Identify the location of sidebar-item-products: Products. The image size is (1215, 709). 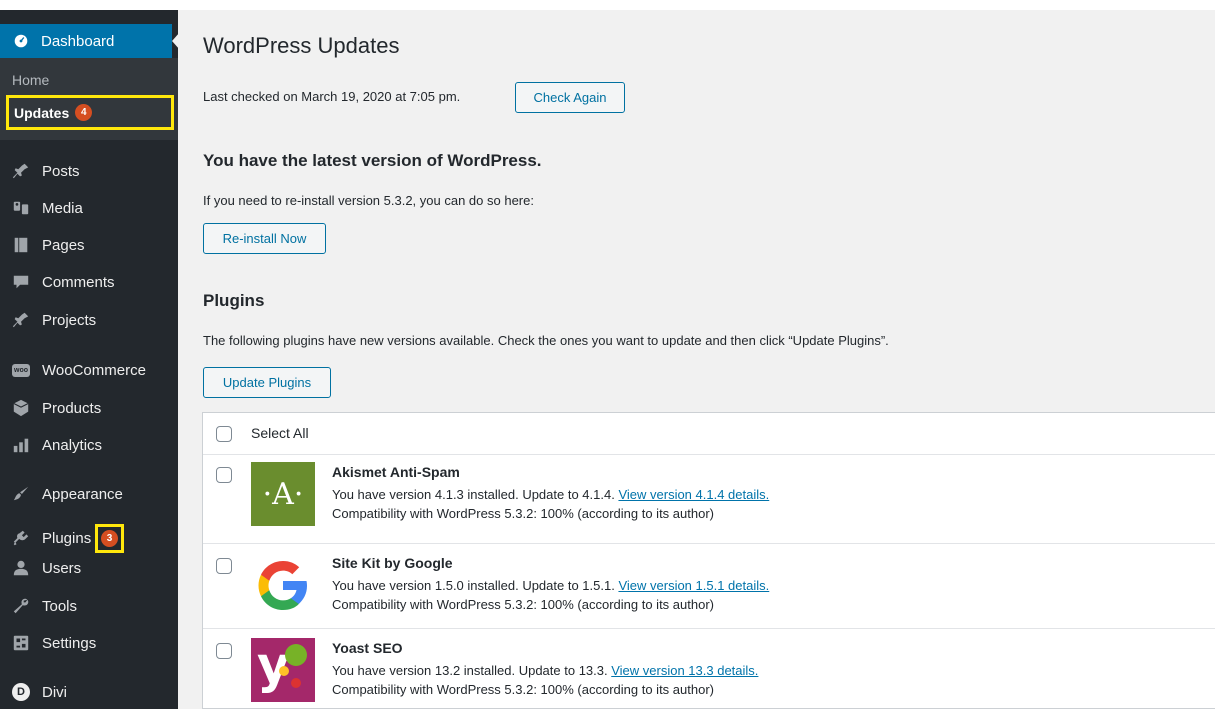
(89, 408).